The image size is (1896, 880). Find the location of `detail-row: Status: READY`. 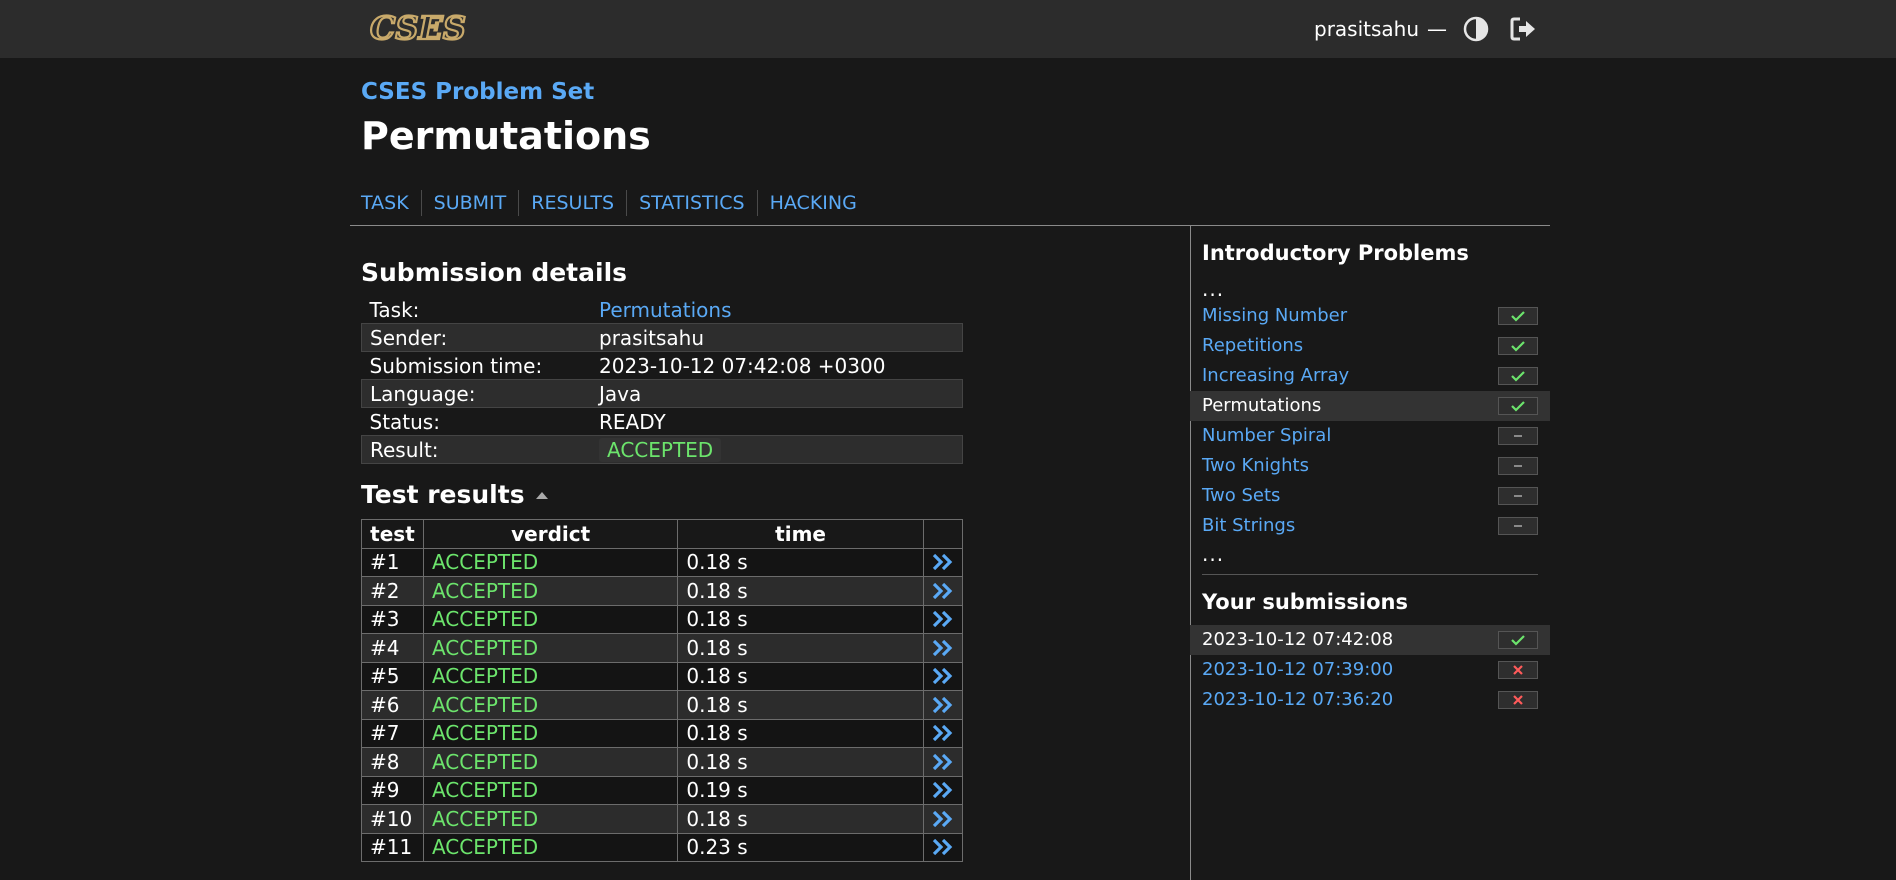

detail-row: Status: READY is located at coordinates (662, 422).